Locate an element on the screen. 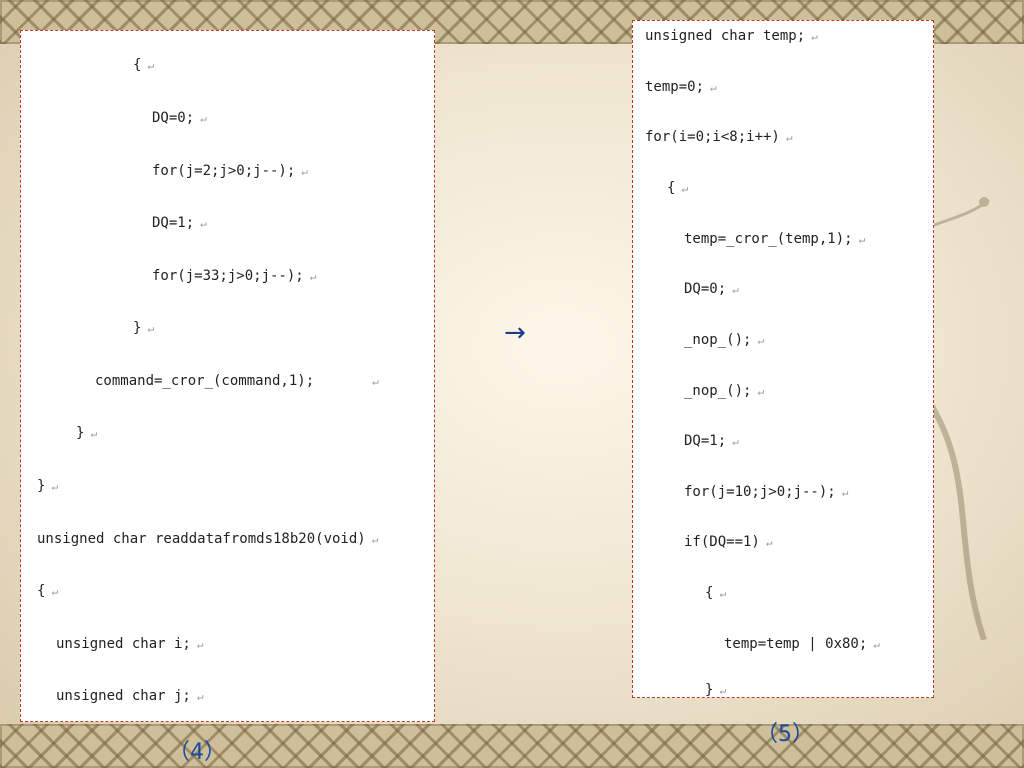 The height and width of the screenshot is (768, 1024). code-line: temp=temp | 0x80; ↵ is located at coordinates (802, 644).